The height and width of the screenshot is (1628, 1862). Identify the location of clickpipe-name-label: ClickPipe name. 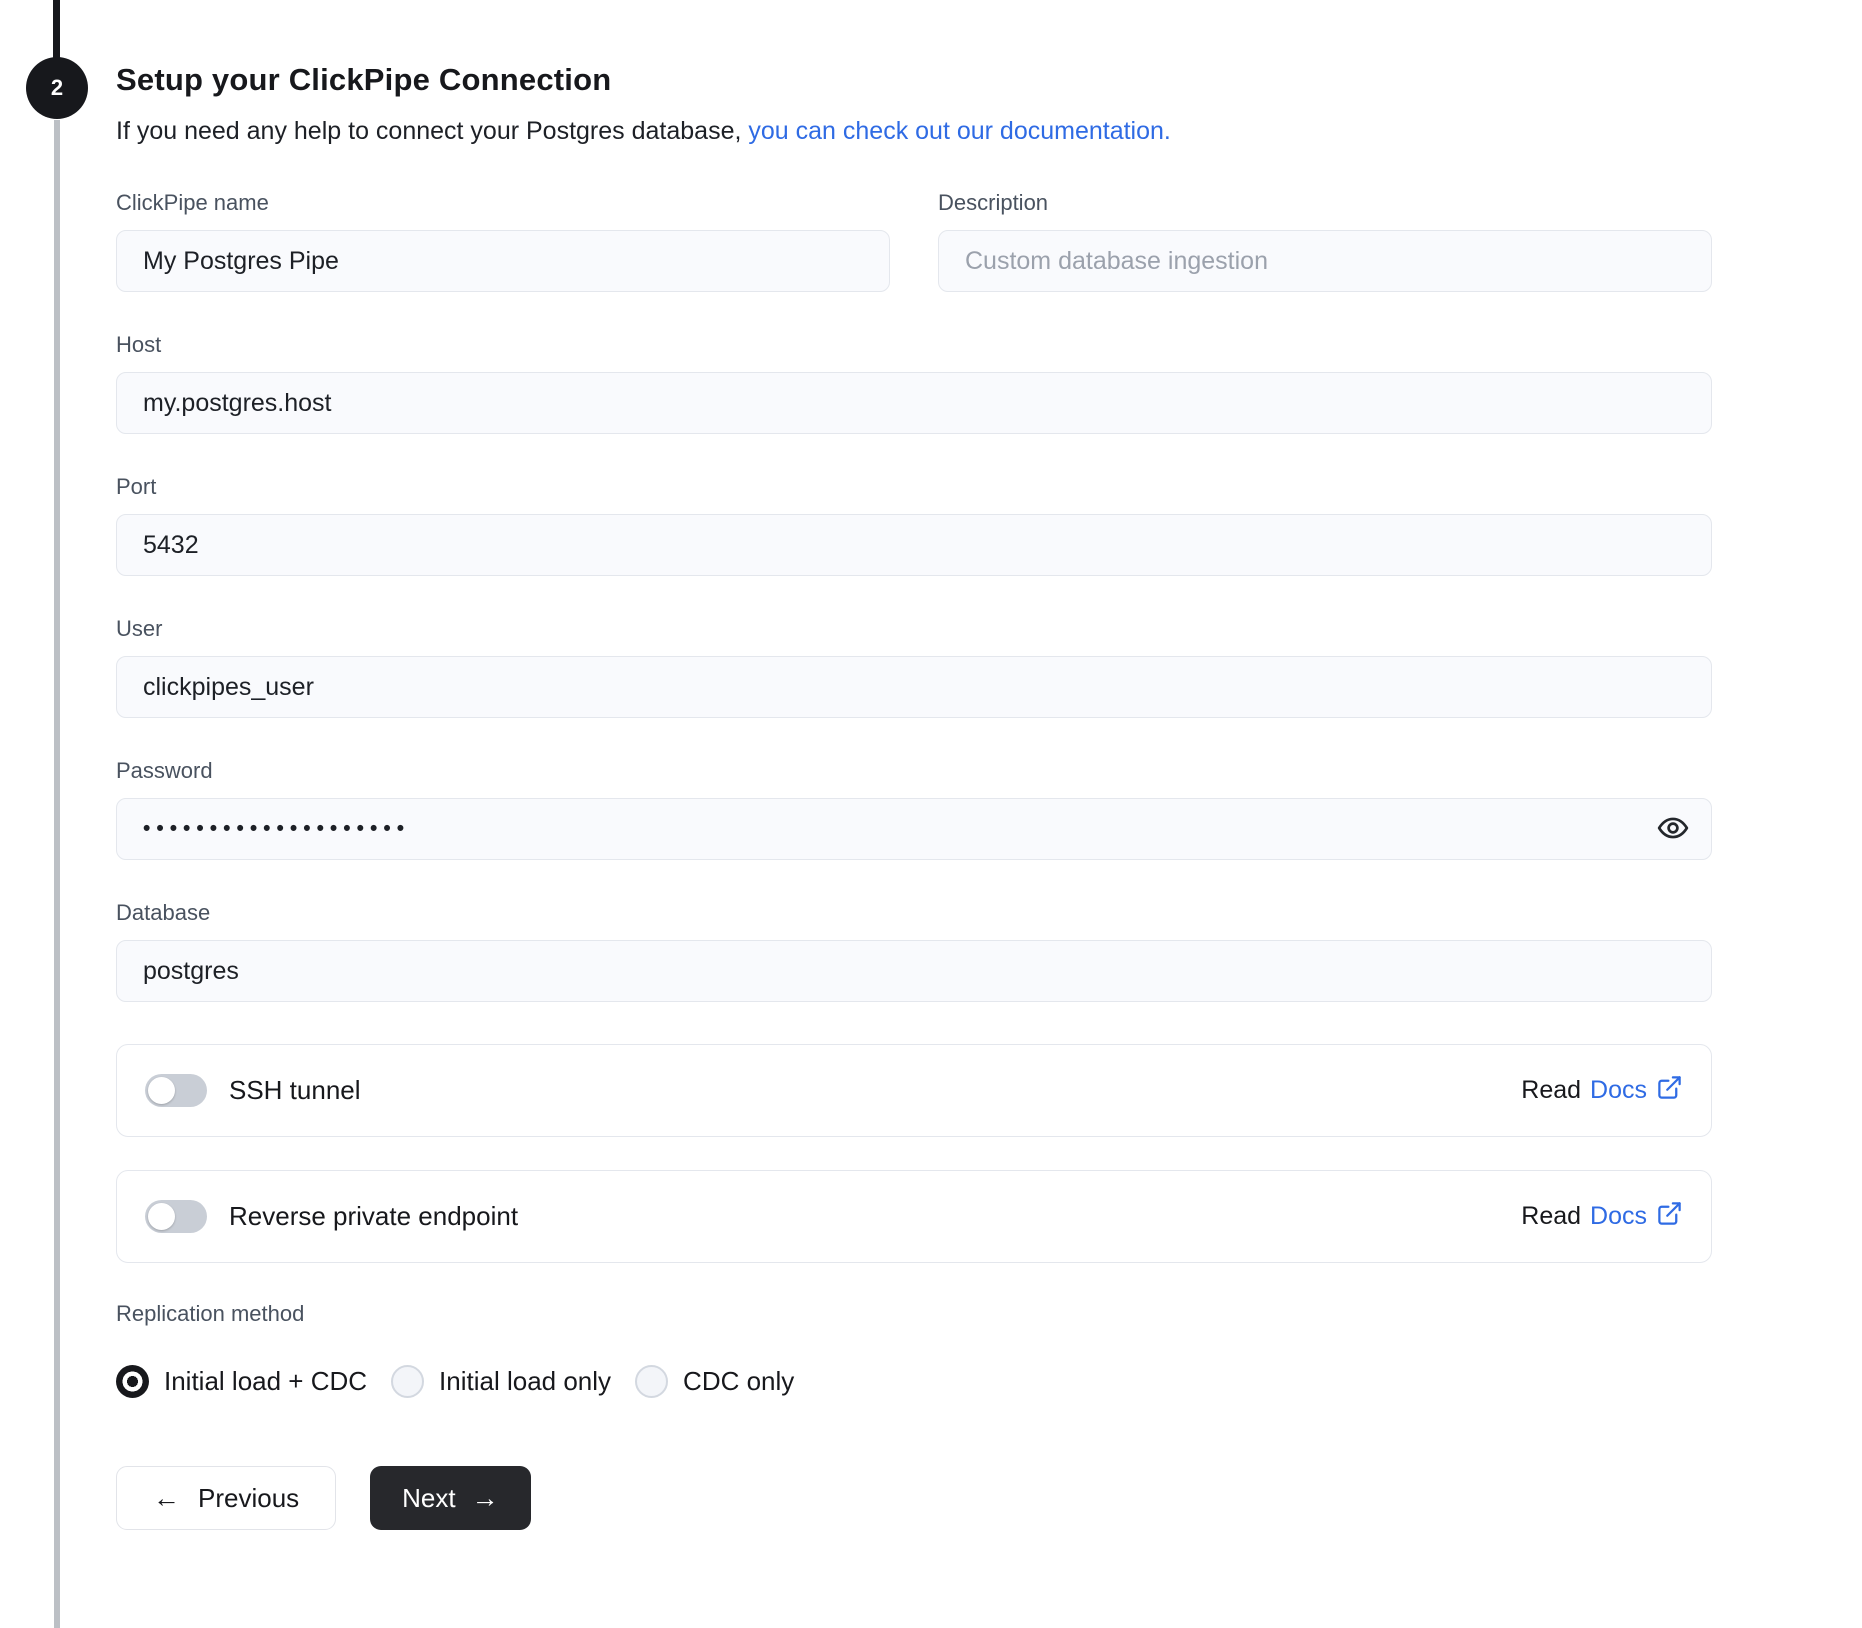
(192, 202).